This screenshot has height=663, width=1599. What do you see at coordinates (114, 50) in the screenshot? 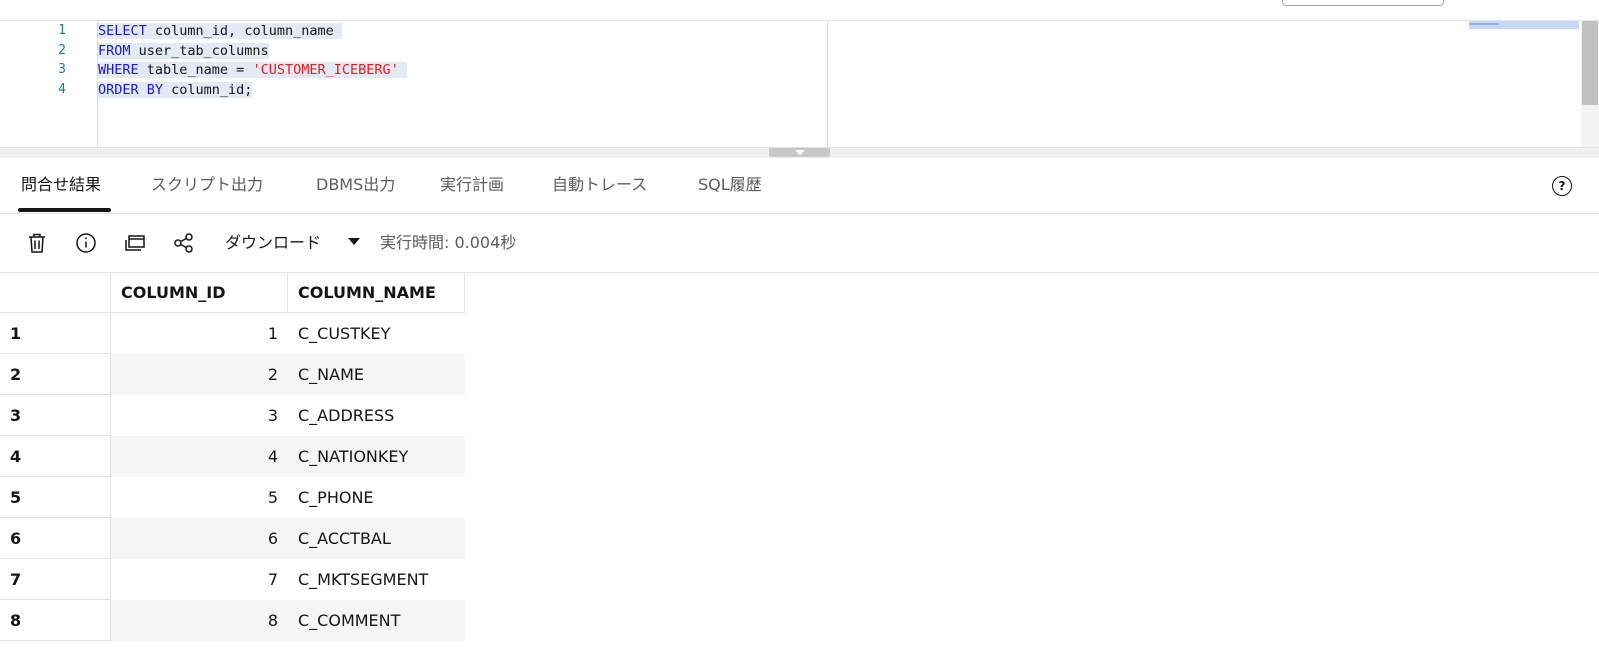
I see `sql-keyword: FROM` at bounding box center [114, 50].